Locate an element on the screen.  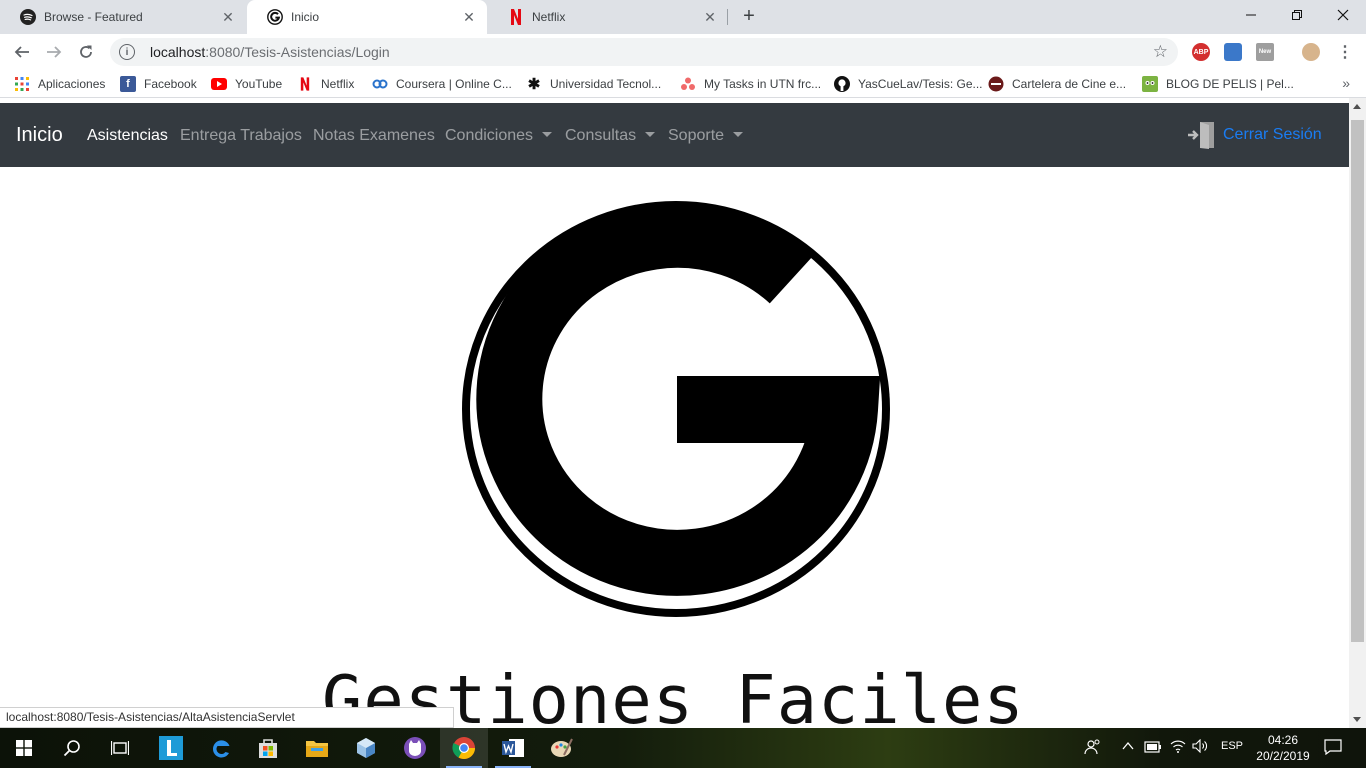
logout-link: Cerrar Sesión is located at coordinates (1254, 135).